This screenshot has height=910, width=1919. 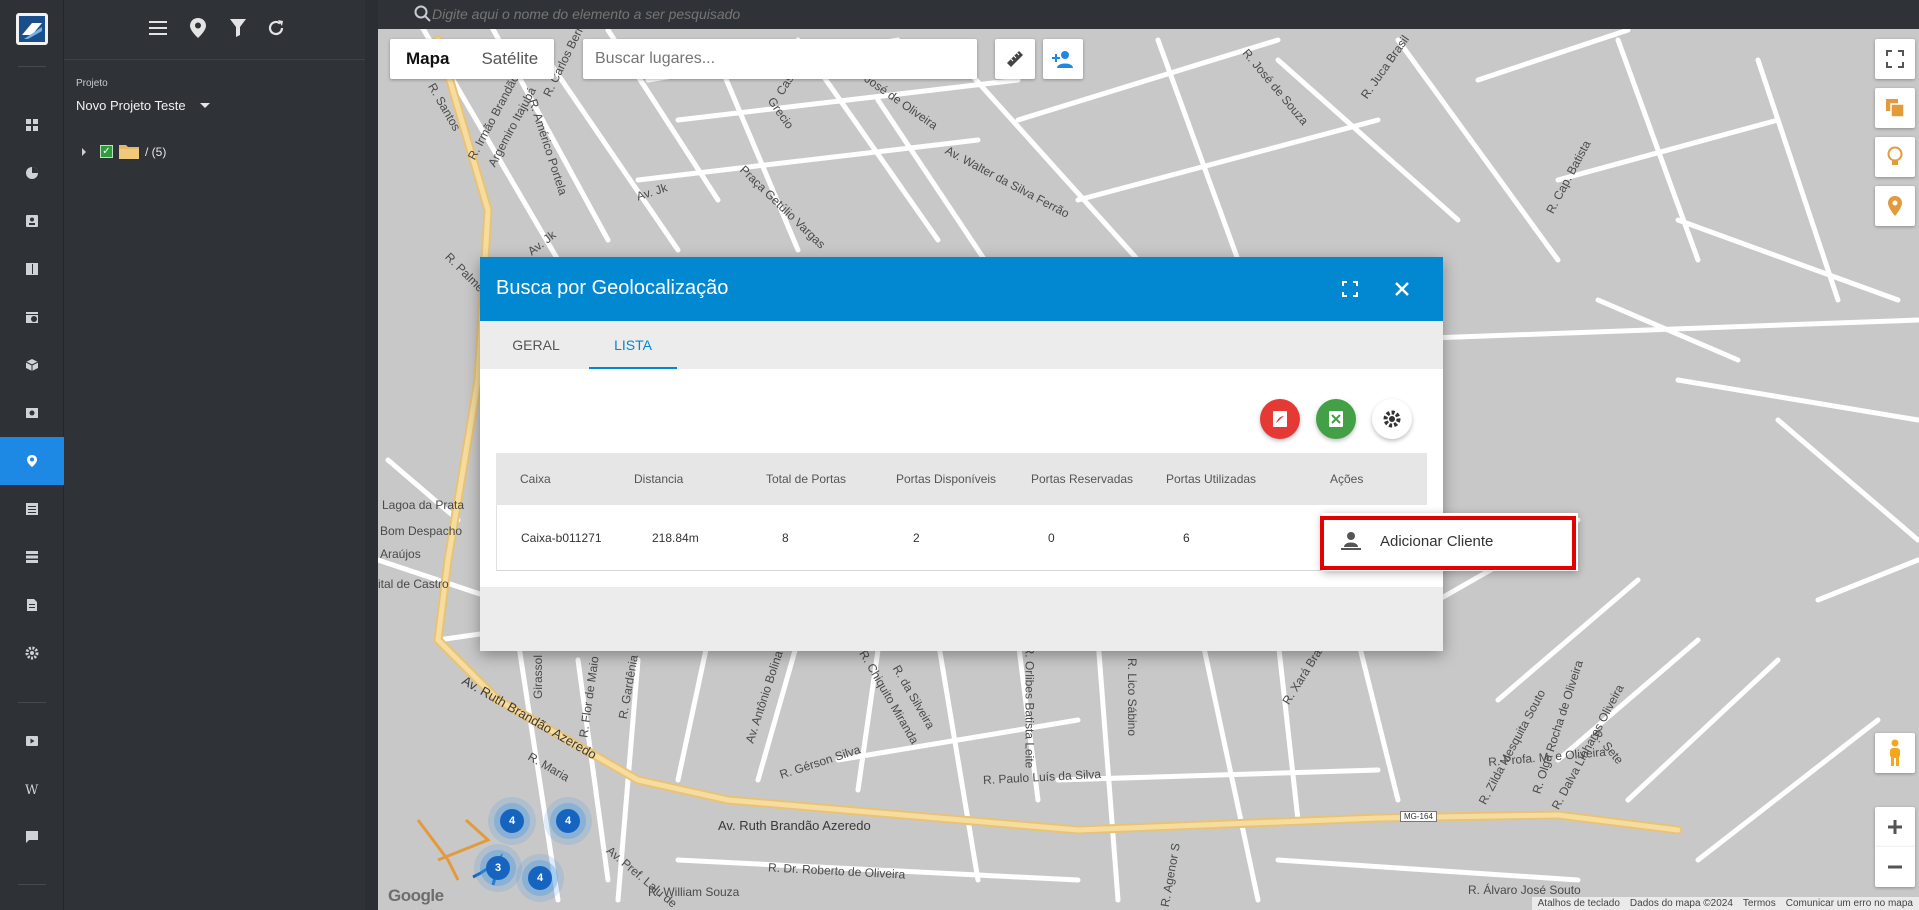 What do you see at coordinates (84, 151) in the screenshot?
I see `expand-arrow-icon` at bounding box center [84, 151].